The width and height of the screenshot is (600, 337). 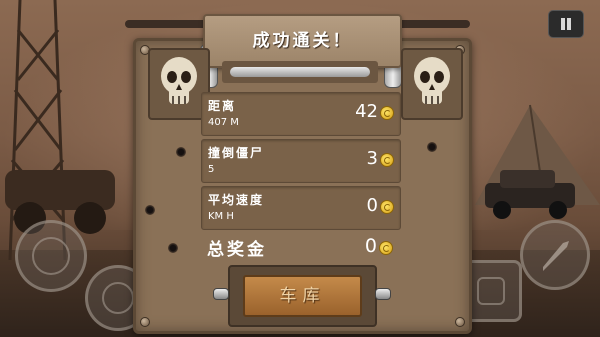 I want to click on stat-sub: KM H, so click(x=221, y=216).